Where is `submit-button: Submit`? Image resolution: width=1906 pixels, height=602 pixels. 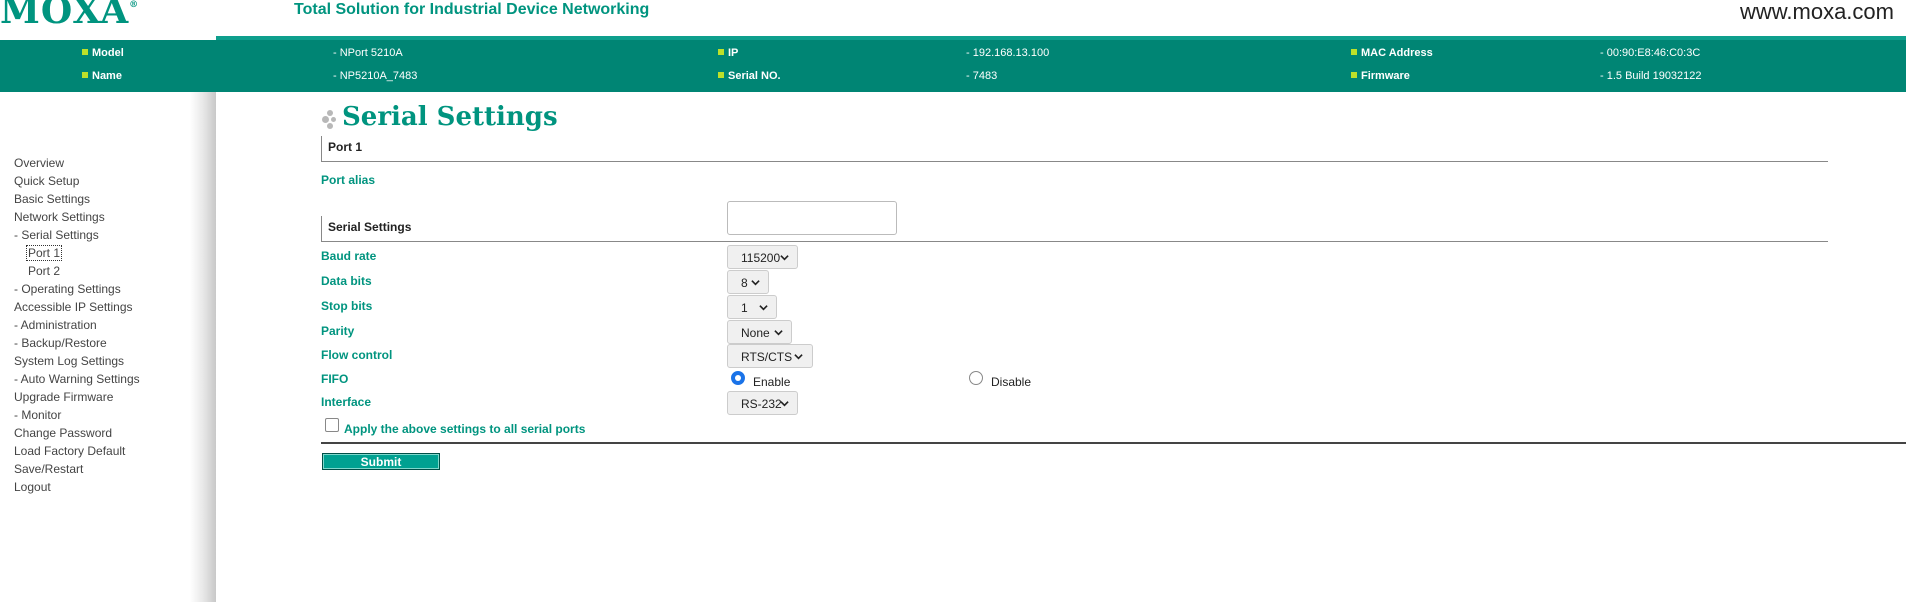
submit-button: Submit is located at coordinates (381, 461).